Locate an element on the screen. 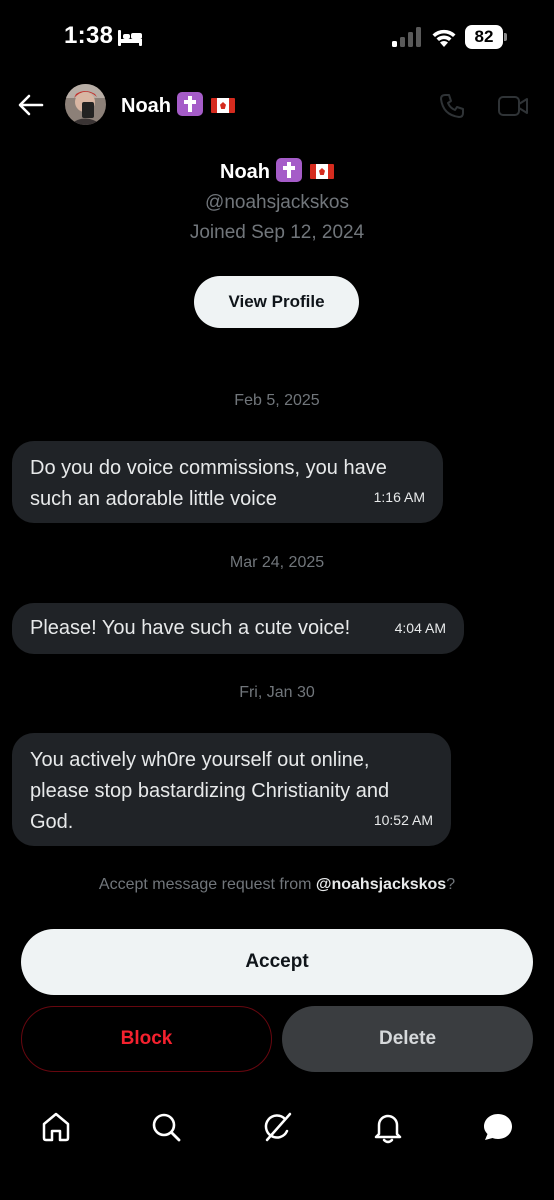  notifications-icon is located at coordinates (388, 1127).